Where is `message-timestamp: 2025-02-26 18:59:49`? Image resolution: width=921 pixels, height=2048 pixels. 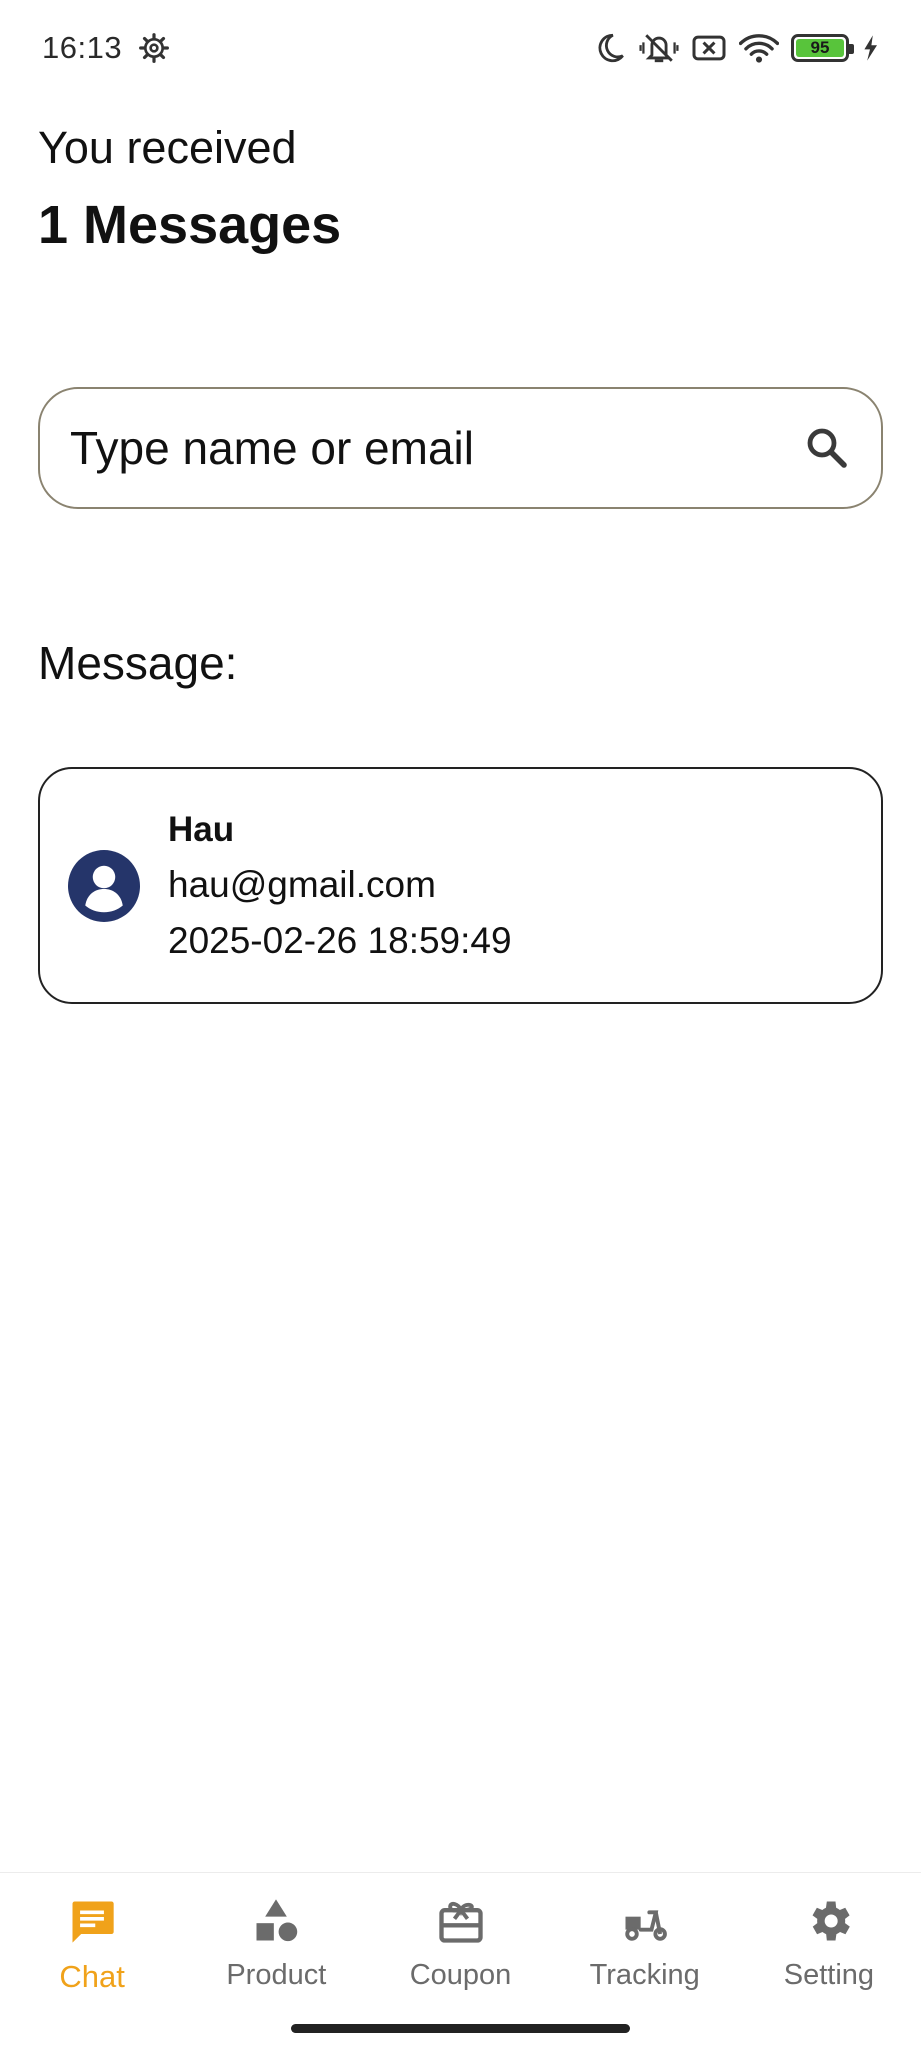
message-timestamp: 2025-02-26 18:59:49 is located at coordinates (340, 940).